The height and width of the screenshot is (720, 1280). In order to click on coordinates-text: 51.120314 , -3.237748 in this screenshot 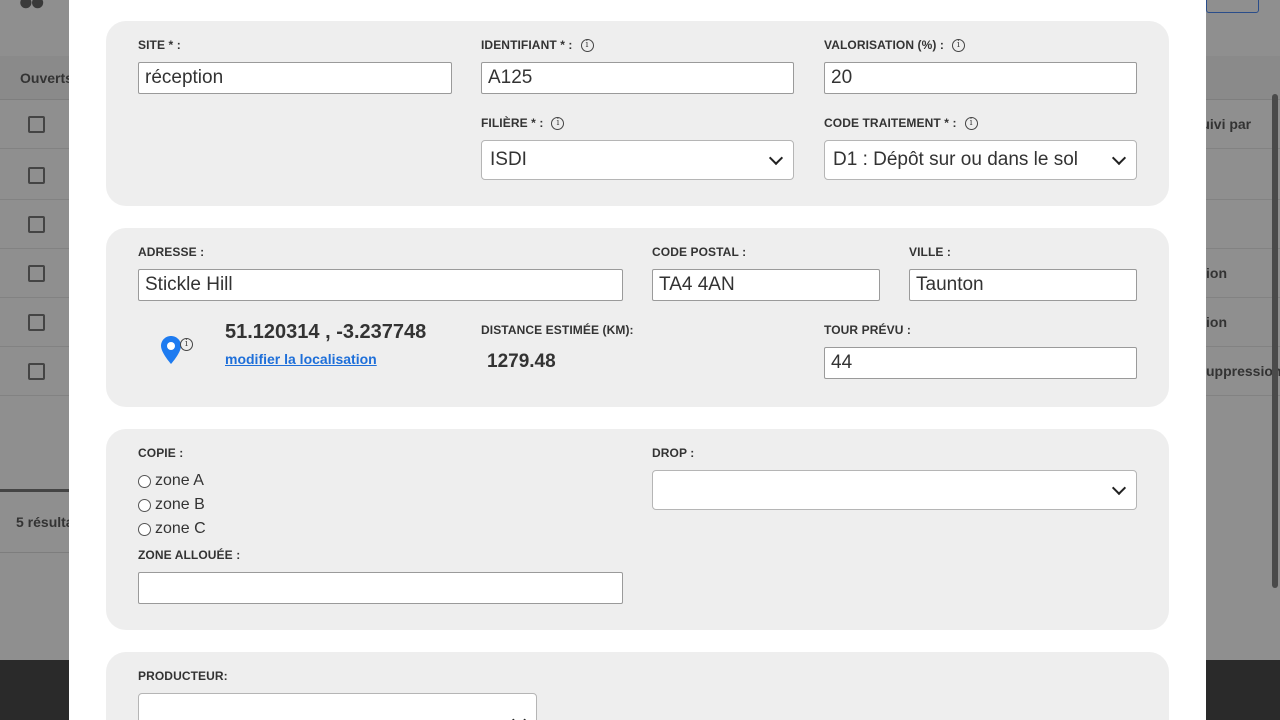, I will do `click(326, 332)`.